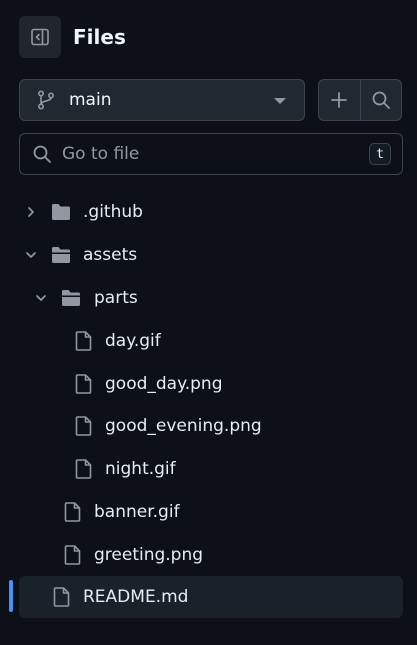 The height and width of the screenshot is (645, 417). Describe the element at coordinates (113, 212) in the screenshot. I see `tree-item-label: .github` at that location.